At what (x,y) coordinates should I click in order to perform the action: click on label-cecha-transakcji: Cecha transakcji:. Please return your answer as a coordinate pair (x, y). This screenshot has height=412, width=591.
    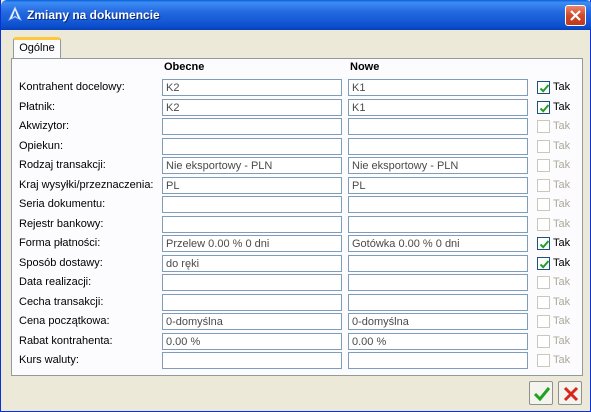
    Looking at the image, I should click on (61, 302).